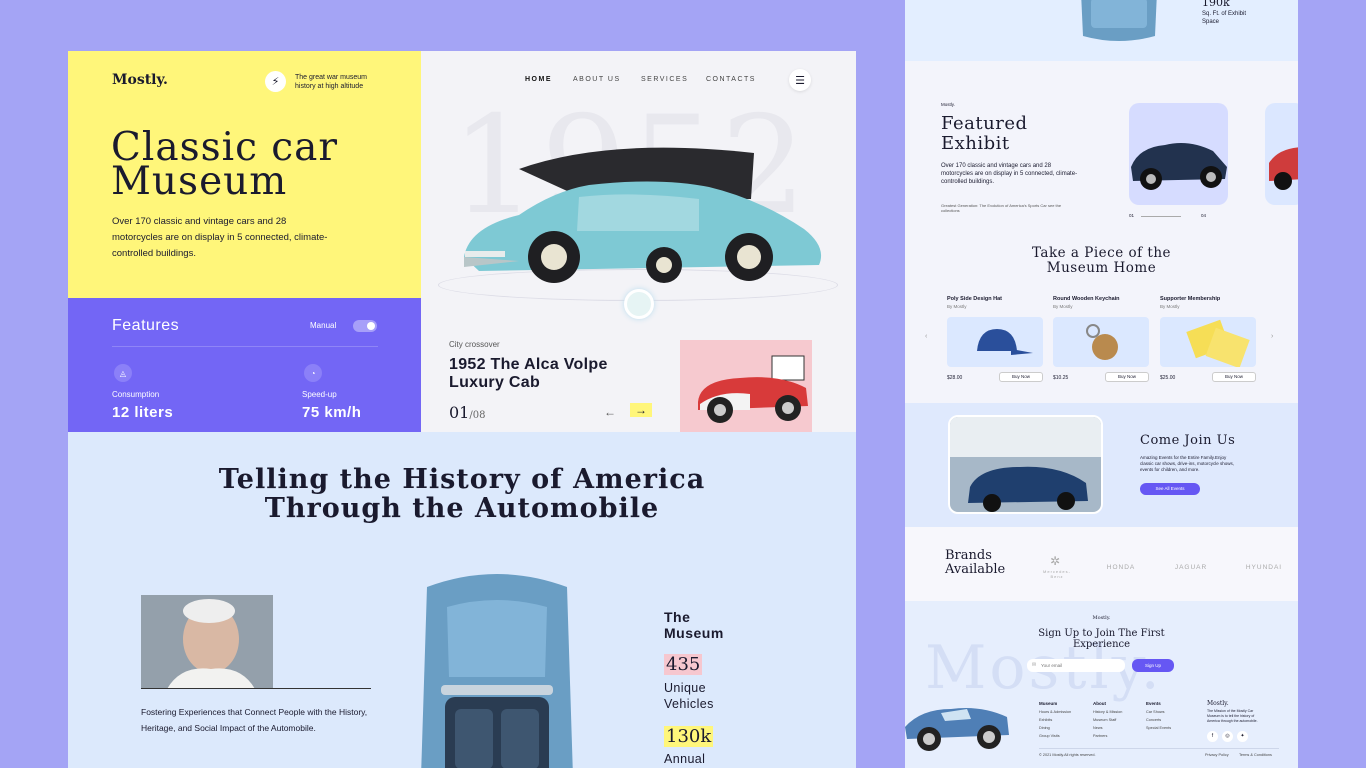 The image size is (1366, 768). What do you see at coordinates (597, 79) in the screenshot?
I see `nav-about: ABOUT US` at bounding box center [597, 79].